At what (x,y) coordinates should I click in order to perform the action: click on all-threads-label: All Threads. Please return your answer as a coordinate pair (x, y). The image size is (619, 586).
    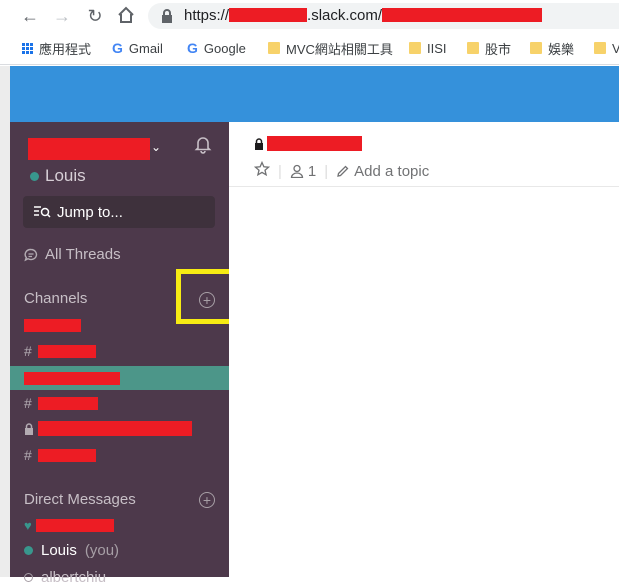
    Looking at the image, I should click on (83, 254).